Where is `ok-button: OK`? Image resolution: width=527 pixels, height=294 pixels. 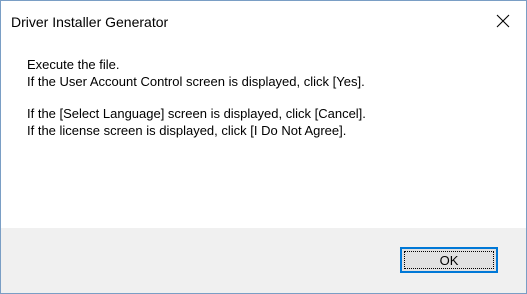
ok-button: OK is located at coordinates (449, 260).